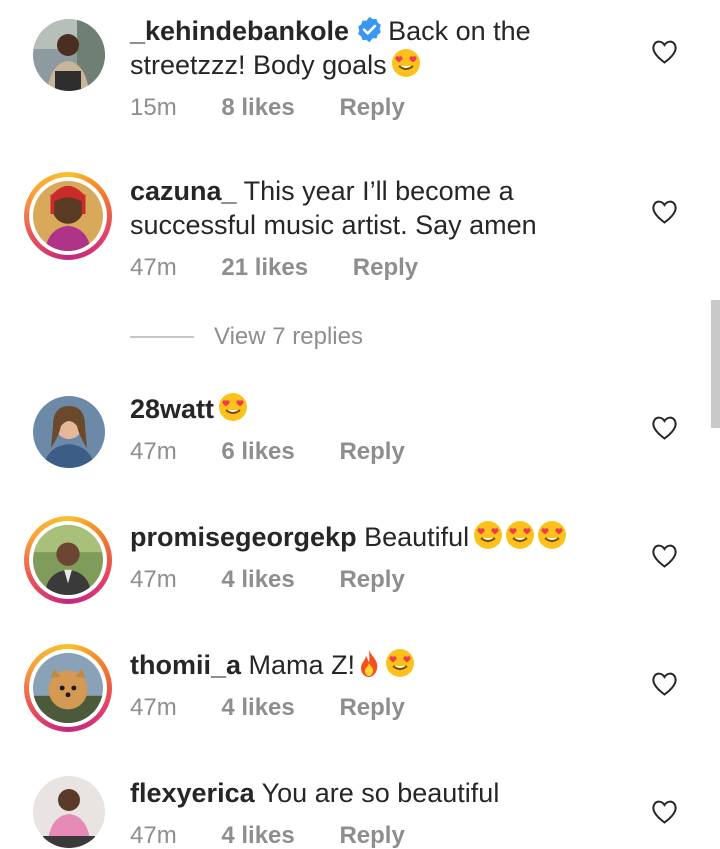 This screenshot has height=849, width=720. What do you see at coordinates (302, 665) in the screenshot?
I see `comment-text: Mama Z!` at bounding box center [302, 665].